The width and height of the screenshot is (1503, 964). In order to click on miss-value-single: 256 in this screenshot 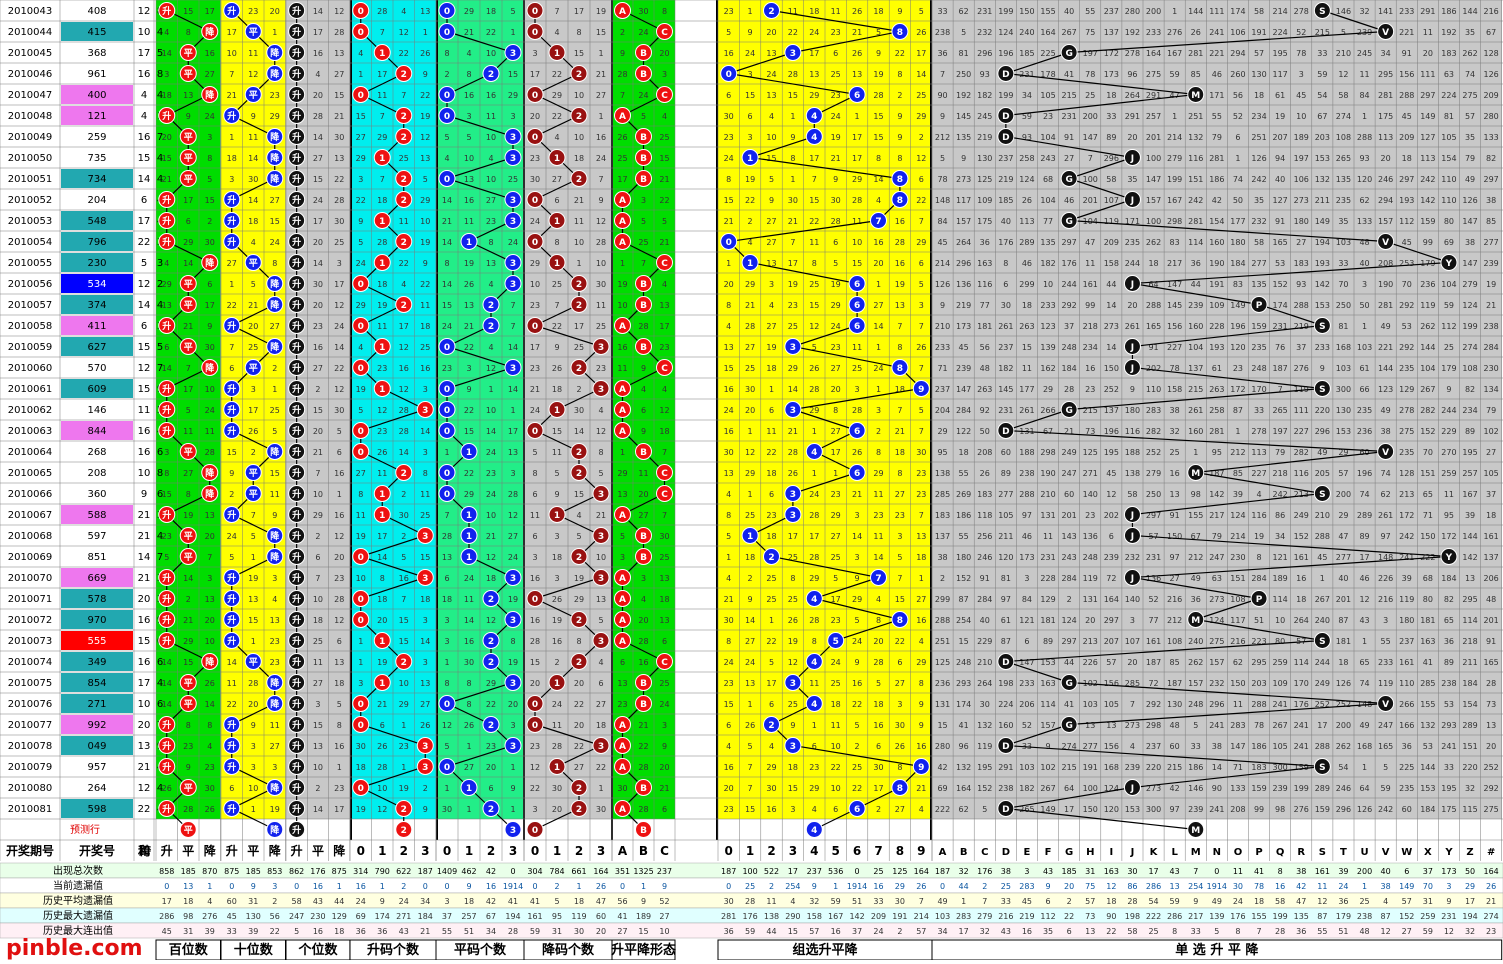, I will do `click(984, 536)`.